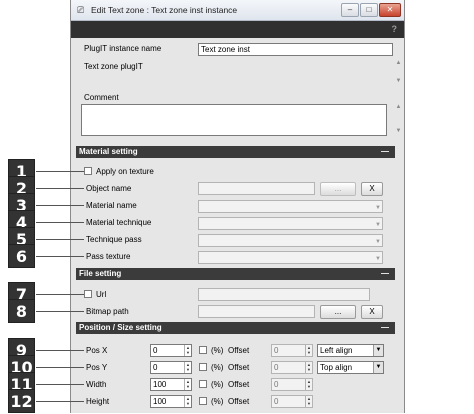 This screenshot has height=414, width=474. Describe the element at coordinates (336, 350) in the screenshot. I see `horizontal-align-value: Left align` at that location.